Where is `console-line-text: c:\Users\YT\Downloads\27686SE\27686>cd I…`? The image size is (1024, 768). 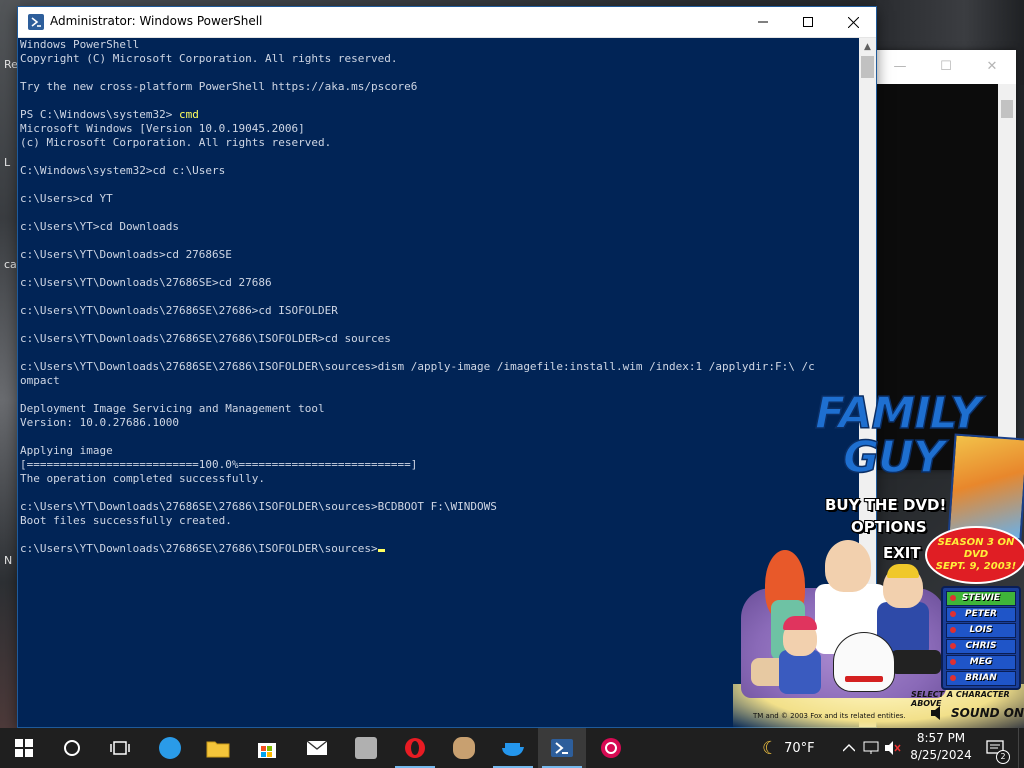 console-line-text: c:\Users\YT\Downloads\27686SE\27686>cd I… is located at coordinates (179, 310).